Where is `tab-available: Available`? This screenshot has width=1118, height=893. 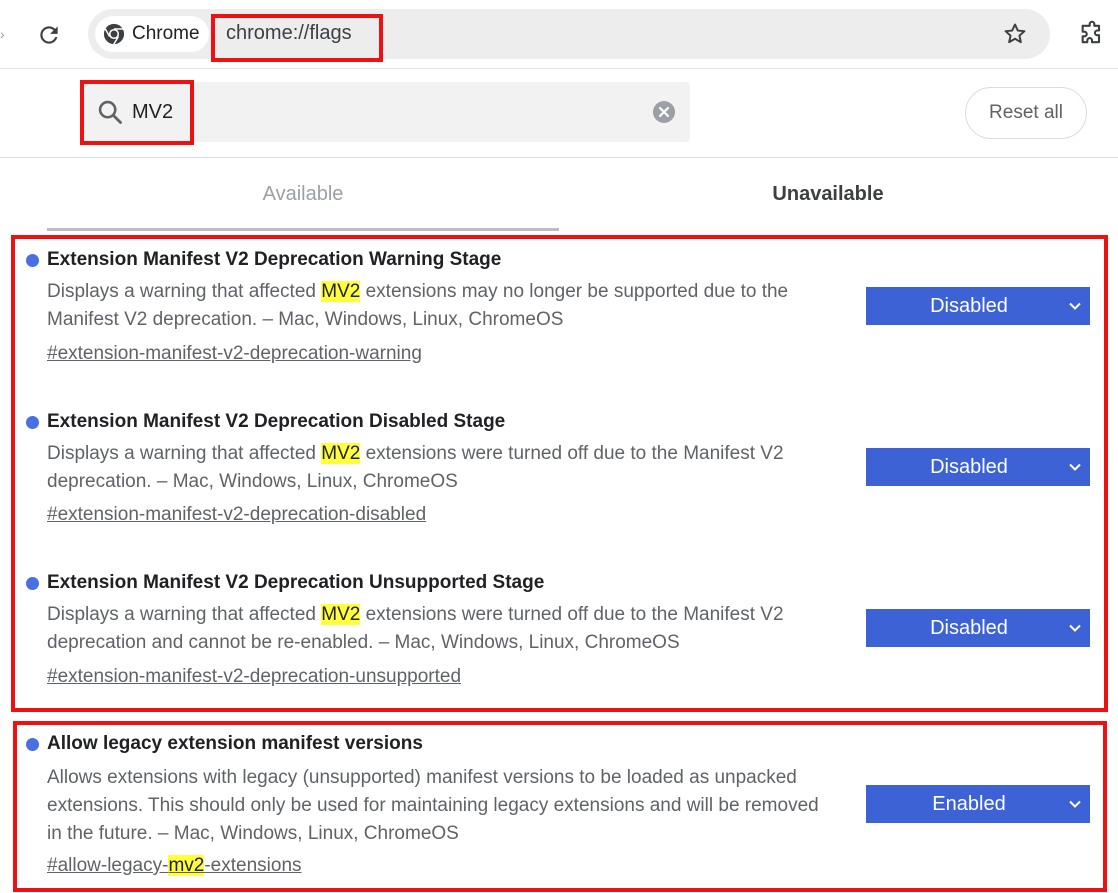
tab-available: Available is located at coordinates (303, 201).